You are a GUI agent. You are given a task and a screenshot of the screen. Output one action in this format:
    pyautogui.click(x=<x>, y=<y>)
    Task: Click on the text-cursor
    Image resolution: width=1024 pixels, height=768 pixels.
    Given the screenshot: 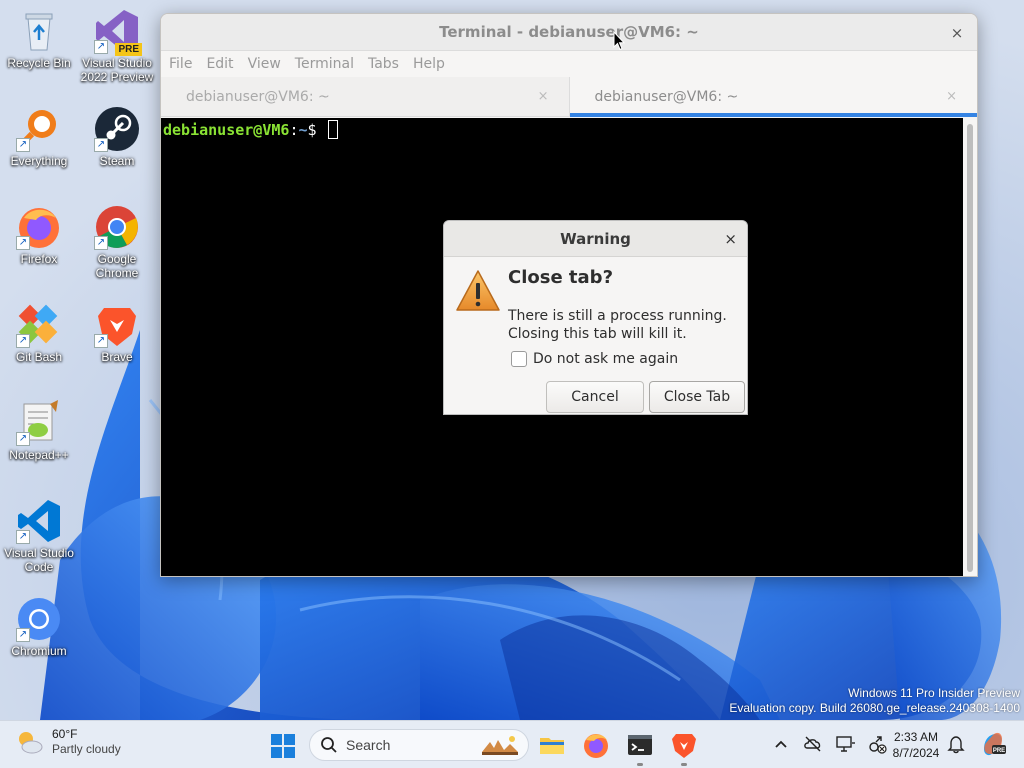 What is the action you would take?
    pyautogui.click(x=332, y=129)
    